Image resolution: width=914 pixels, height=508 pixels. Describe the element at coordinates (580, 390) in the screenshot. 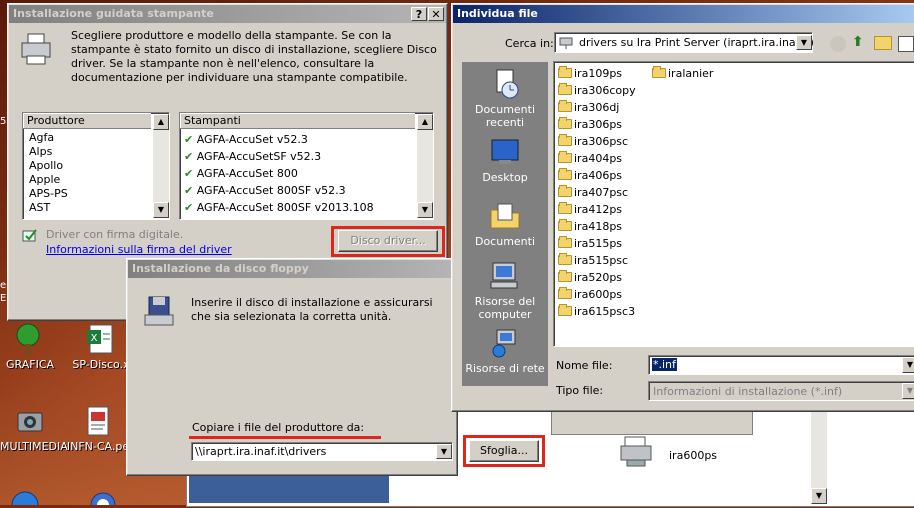

I see `filetype-label: Tipo file:` at that location.